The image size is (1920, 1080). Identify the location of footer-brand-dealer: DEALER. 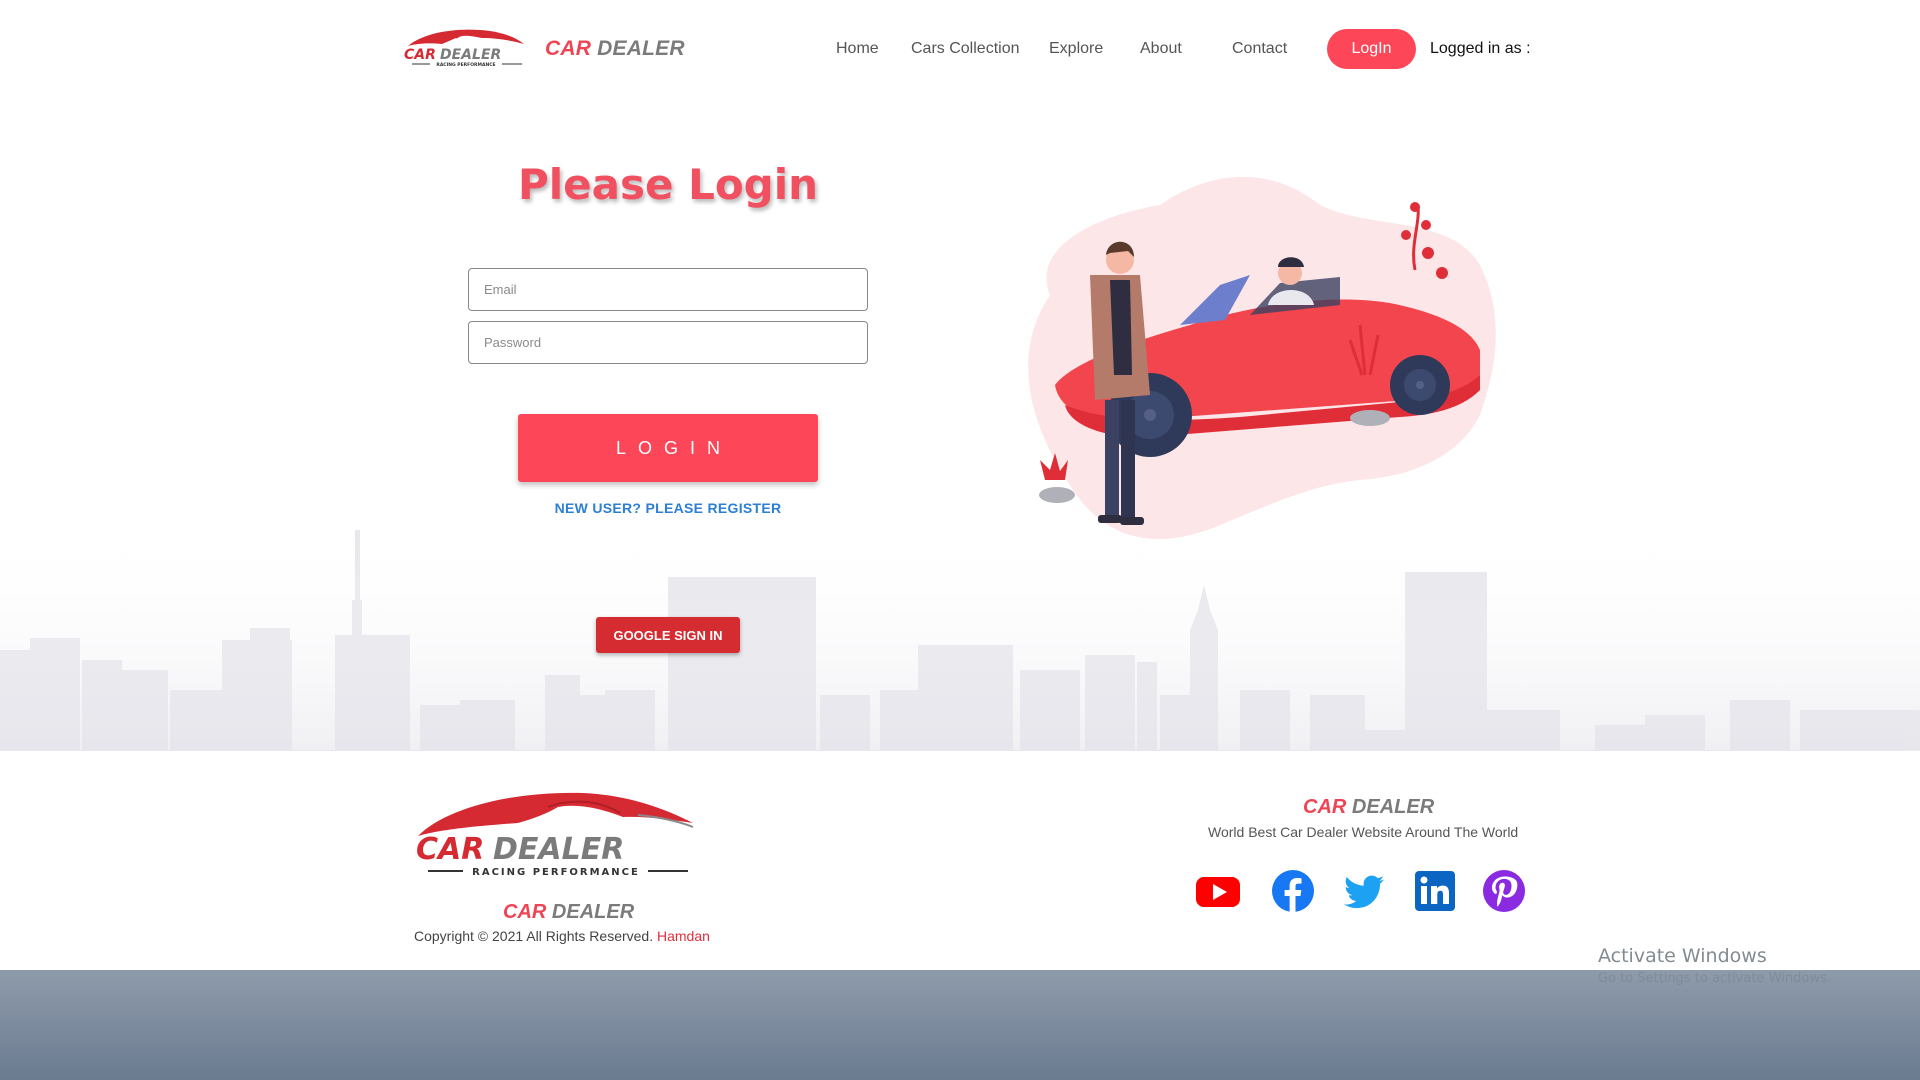
(593, 912).